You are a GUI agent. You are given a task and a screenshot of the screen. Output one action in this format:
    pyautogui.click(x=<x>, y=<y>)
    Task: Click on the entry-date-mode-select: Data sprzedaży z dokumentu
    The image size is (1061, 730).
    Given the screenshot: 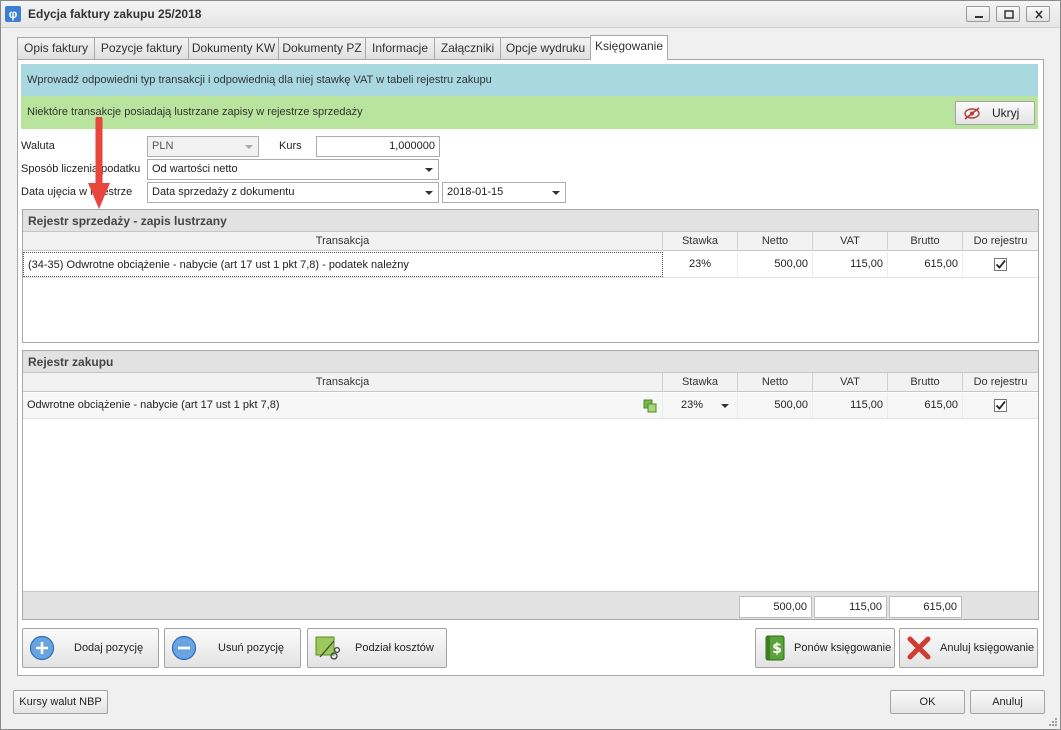 What is the action you would take?
    pyautogui.click(x=293, y=192)
    